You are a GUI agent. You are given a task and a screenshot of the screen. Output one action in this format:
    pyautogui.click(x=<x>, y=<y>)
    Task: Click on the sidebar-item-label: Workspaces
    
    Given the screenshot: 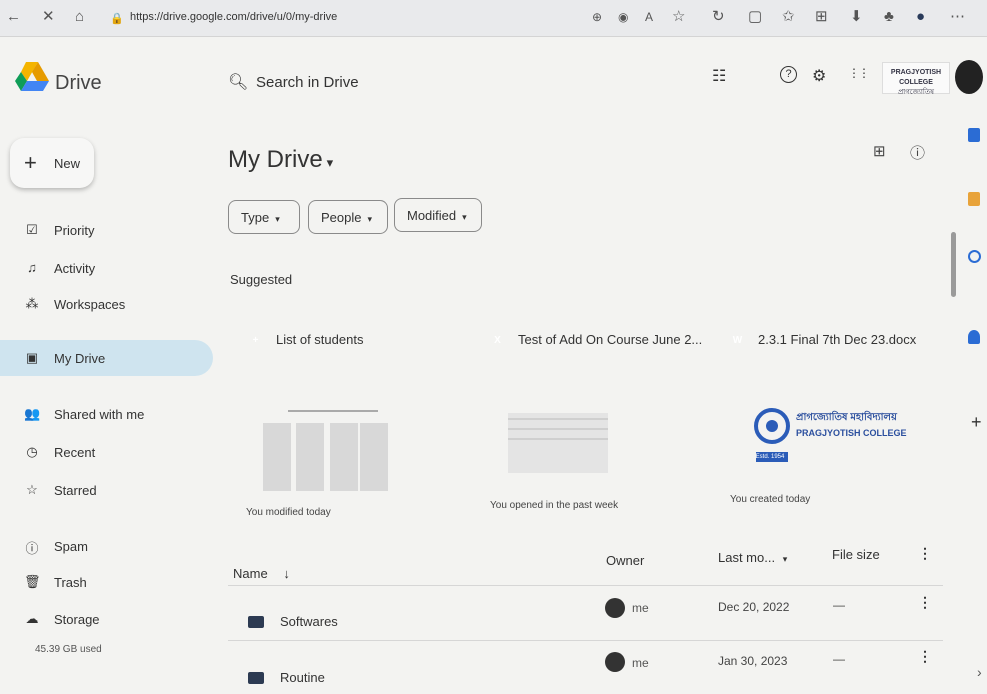 What is the action you would take?
    pyautogui.click(x=90, y=304)
    